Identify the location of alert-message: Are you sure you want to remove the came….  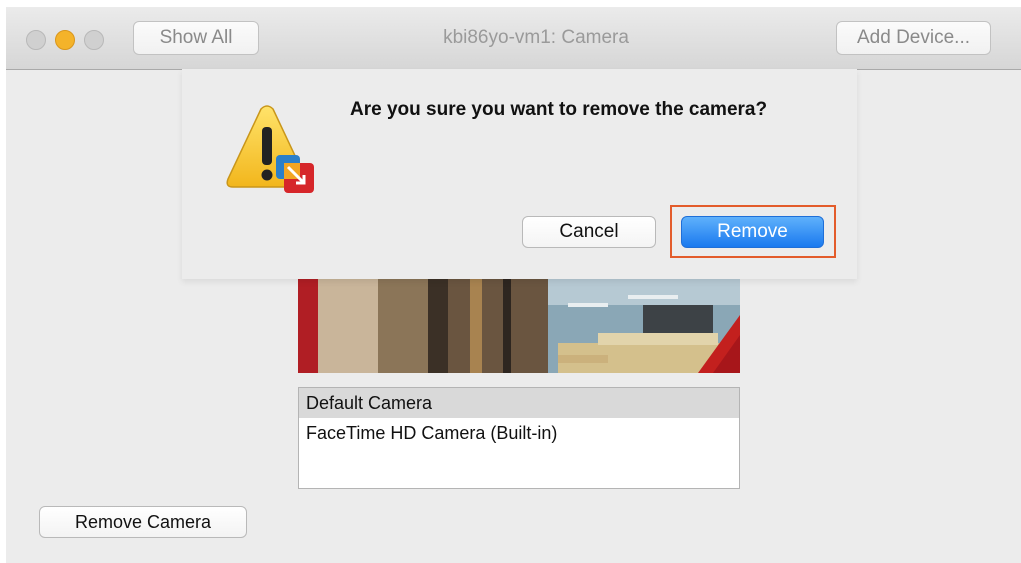
(559, 109).